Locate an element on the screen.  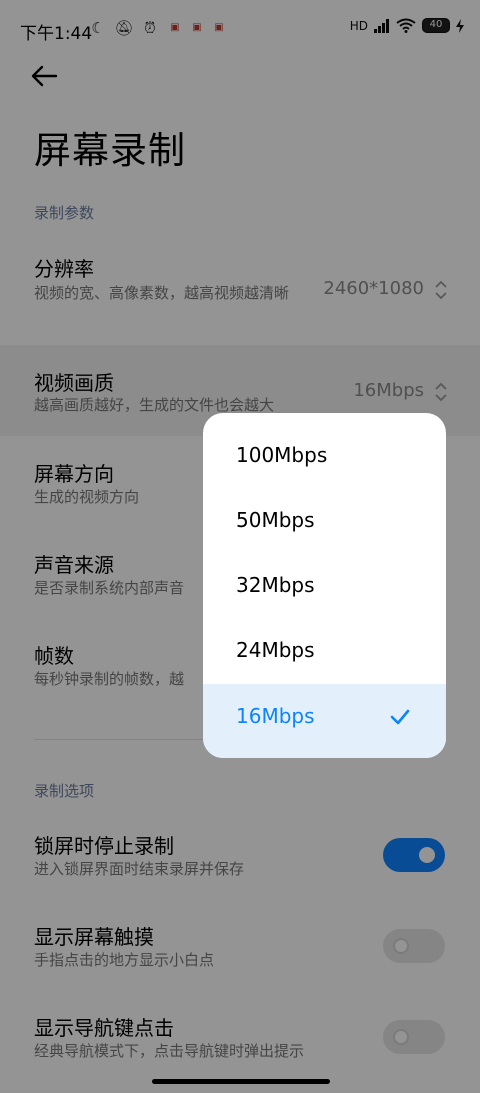
dropdown-option: 32Mbps is located at coordinates (324, 585).